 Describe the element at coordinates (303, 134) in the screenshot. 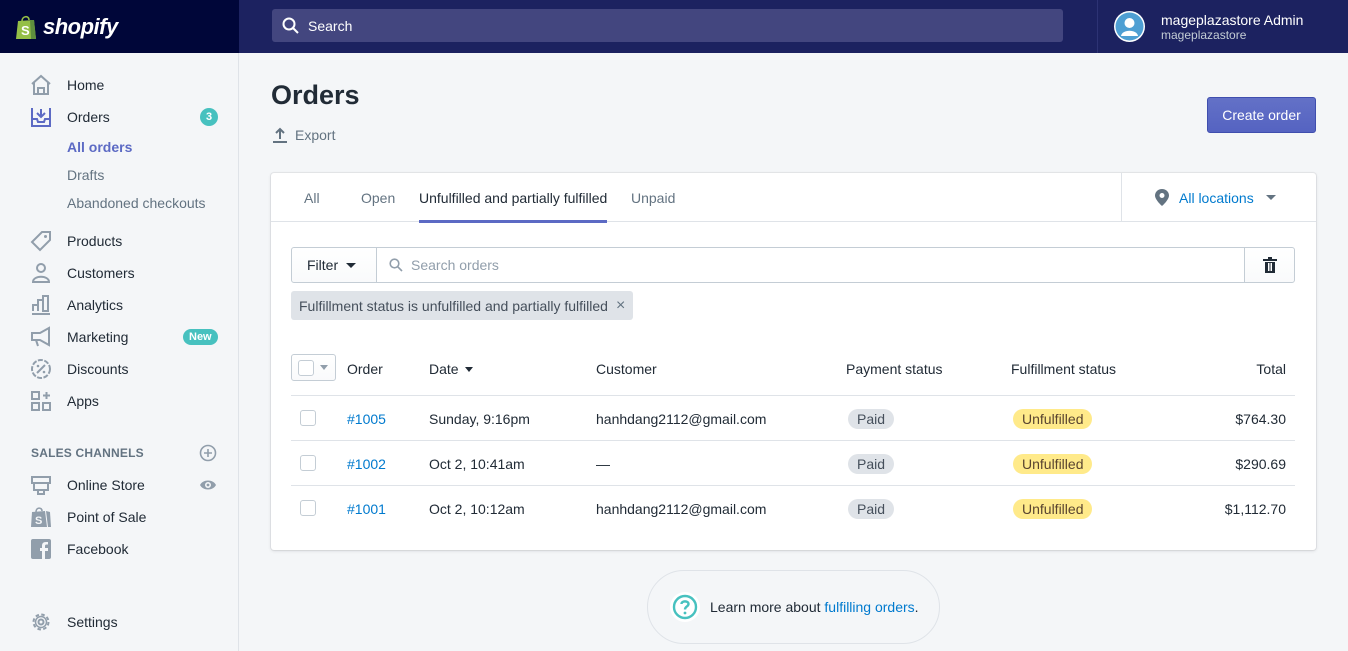

I see `export-button: Export` at that location.